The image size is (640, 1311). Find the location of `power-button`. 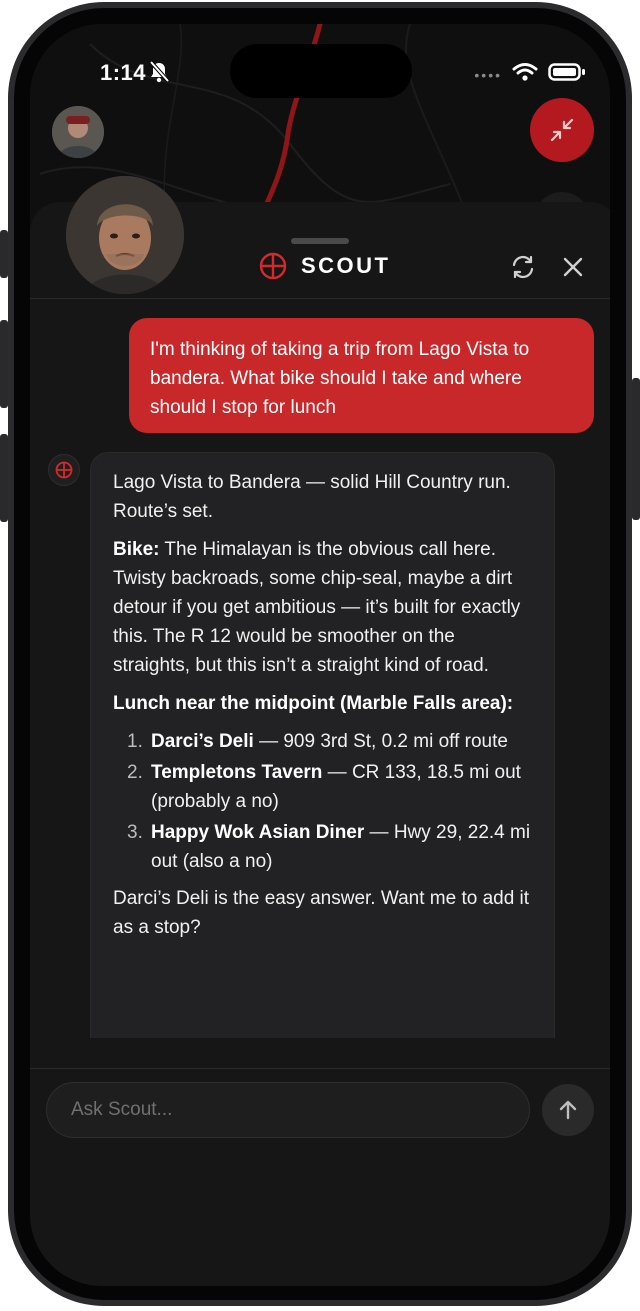

power-button is located at coordinates (636, 449).